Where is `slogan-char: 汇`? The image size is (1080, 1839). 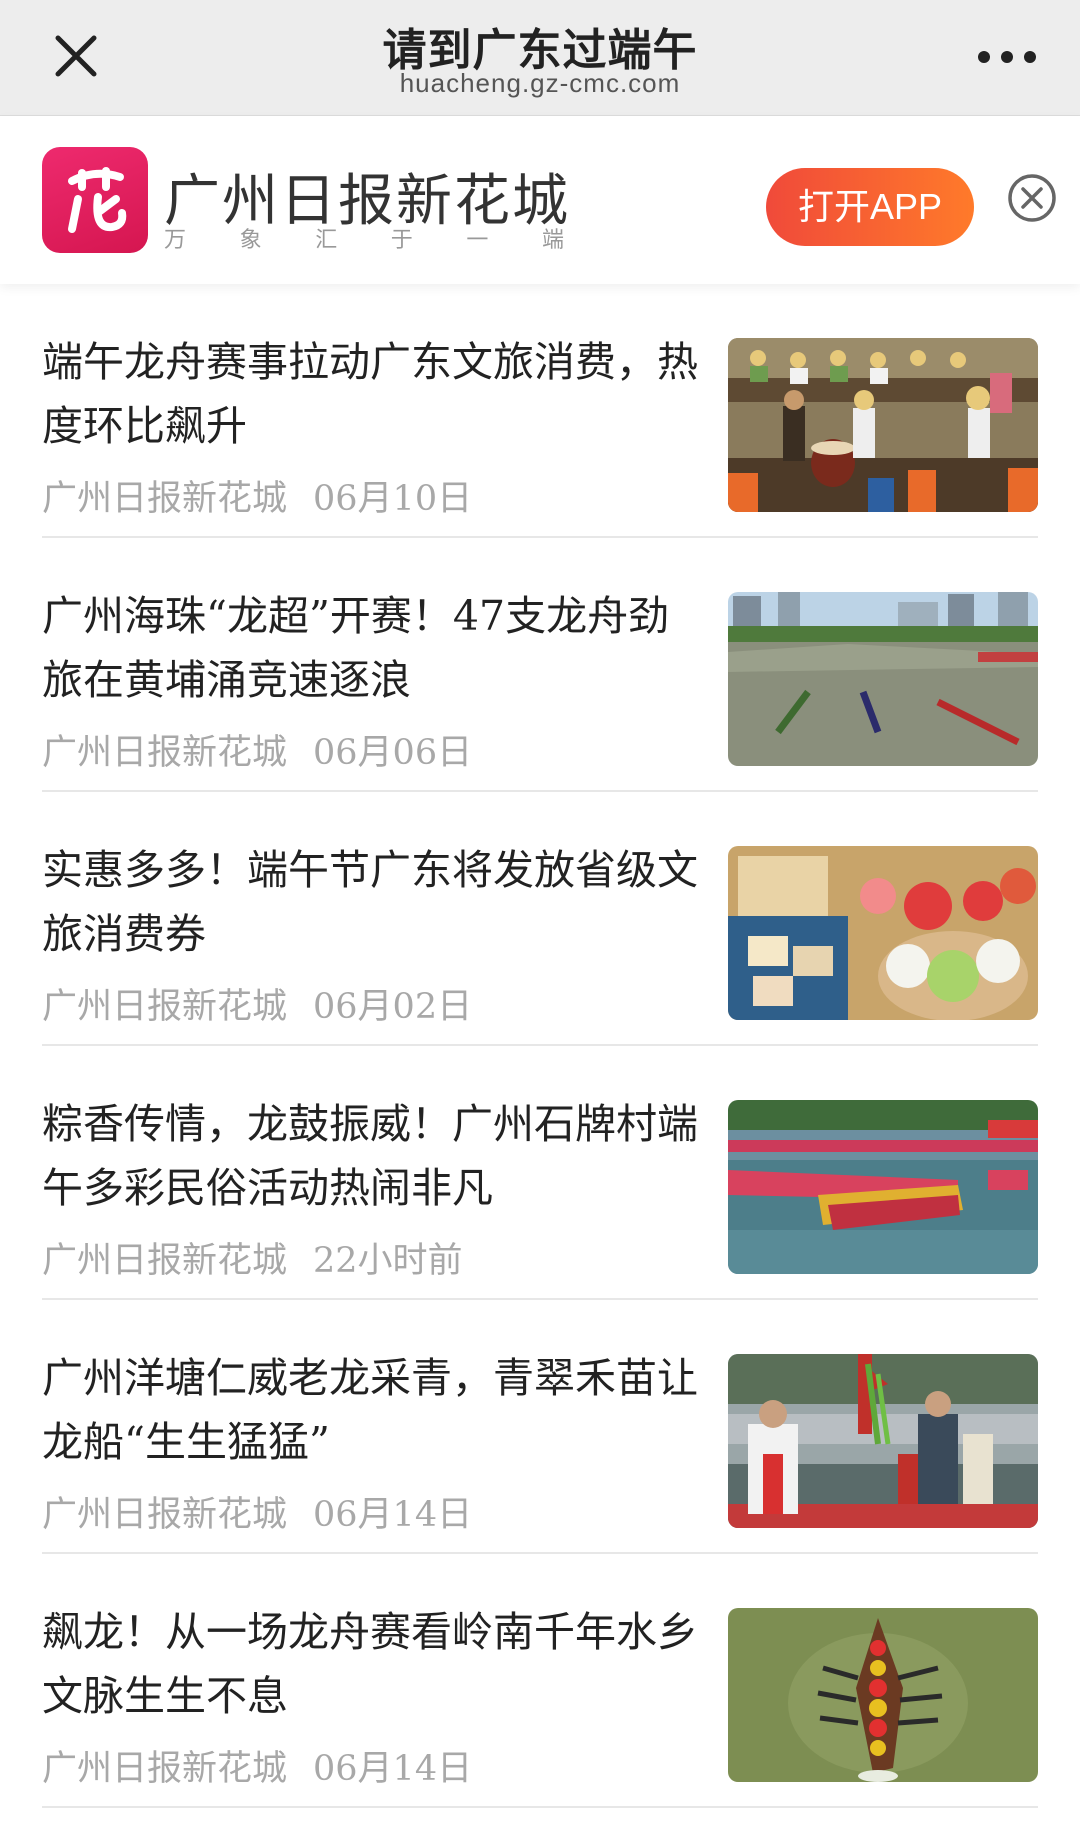
slogan-char: 汇 is located at coordinates (326, 240).